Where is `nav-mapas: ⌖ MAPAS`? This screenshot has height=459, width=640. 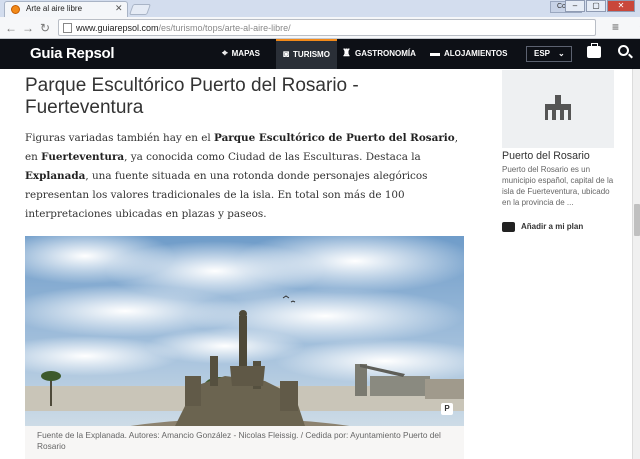 nav-mapas: ⌖ MAPAS is located at coordinates (241, 54).